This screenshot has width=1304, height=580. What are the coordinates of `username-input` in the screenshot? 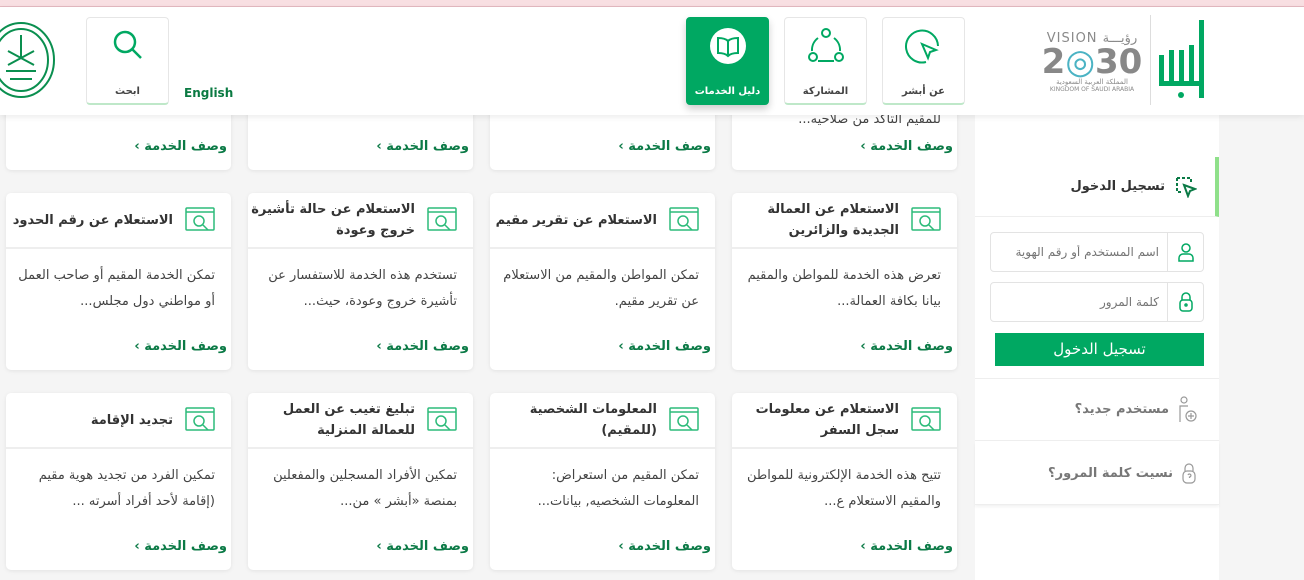 It's located at (1079, 252).